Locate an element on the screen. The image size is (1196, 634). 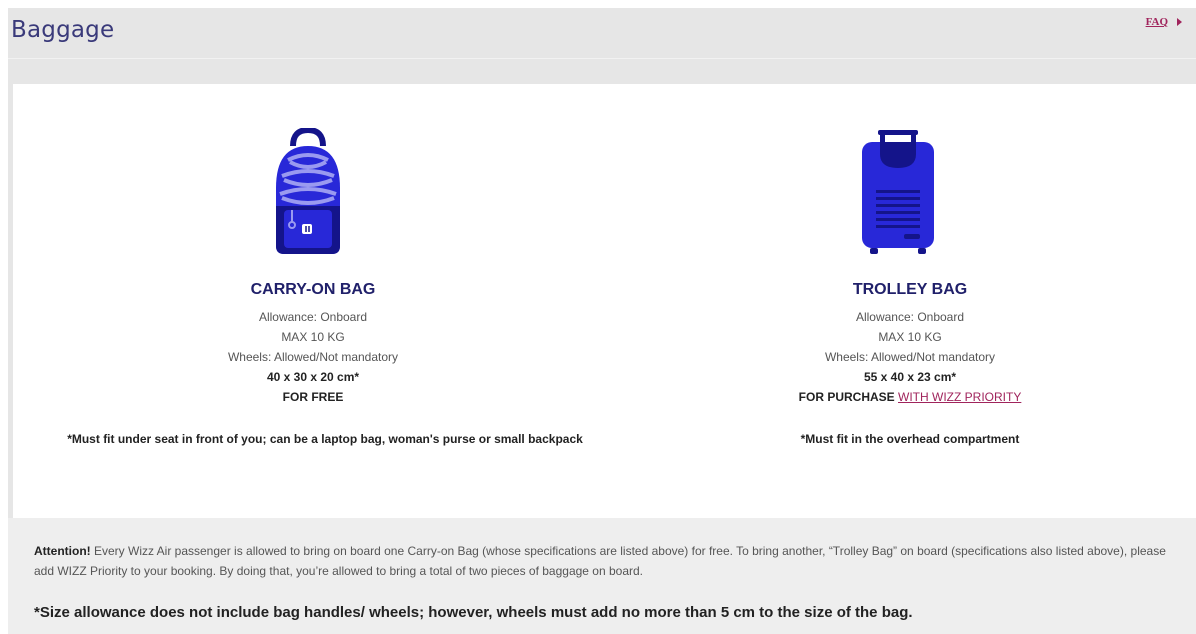
faq-link-group: FAQ is located at coordinates (1164, 22).